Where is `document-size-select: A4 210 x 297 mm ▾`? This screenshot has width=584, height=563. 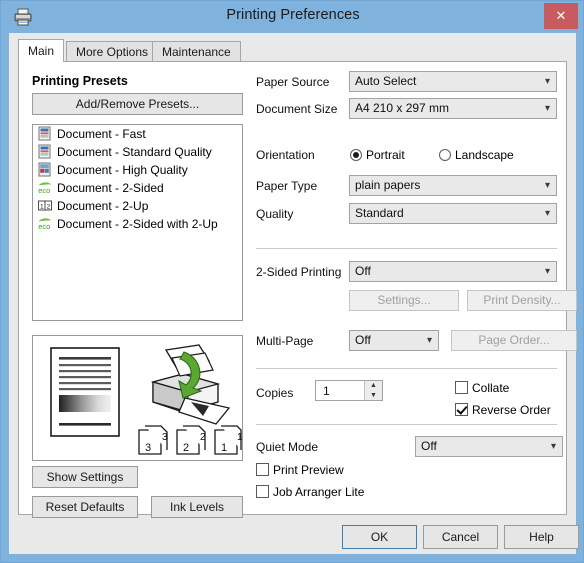
document-size-select: A4 210 x 297 mm ▾ is located at coordinates (453, 108).